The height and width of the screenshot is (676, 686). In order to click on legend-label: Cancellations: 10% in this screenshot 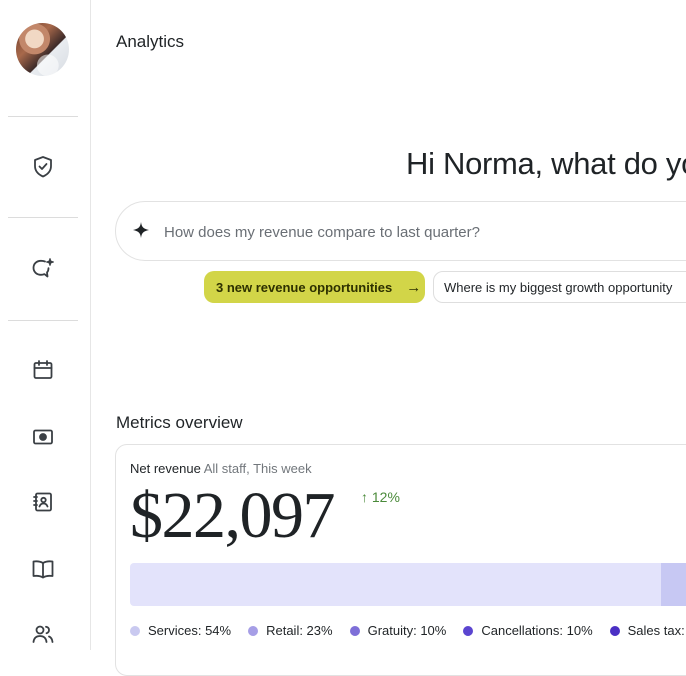, I will do `click(537, 630)`.